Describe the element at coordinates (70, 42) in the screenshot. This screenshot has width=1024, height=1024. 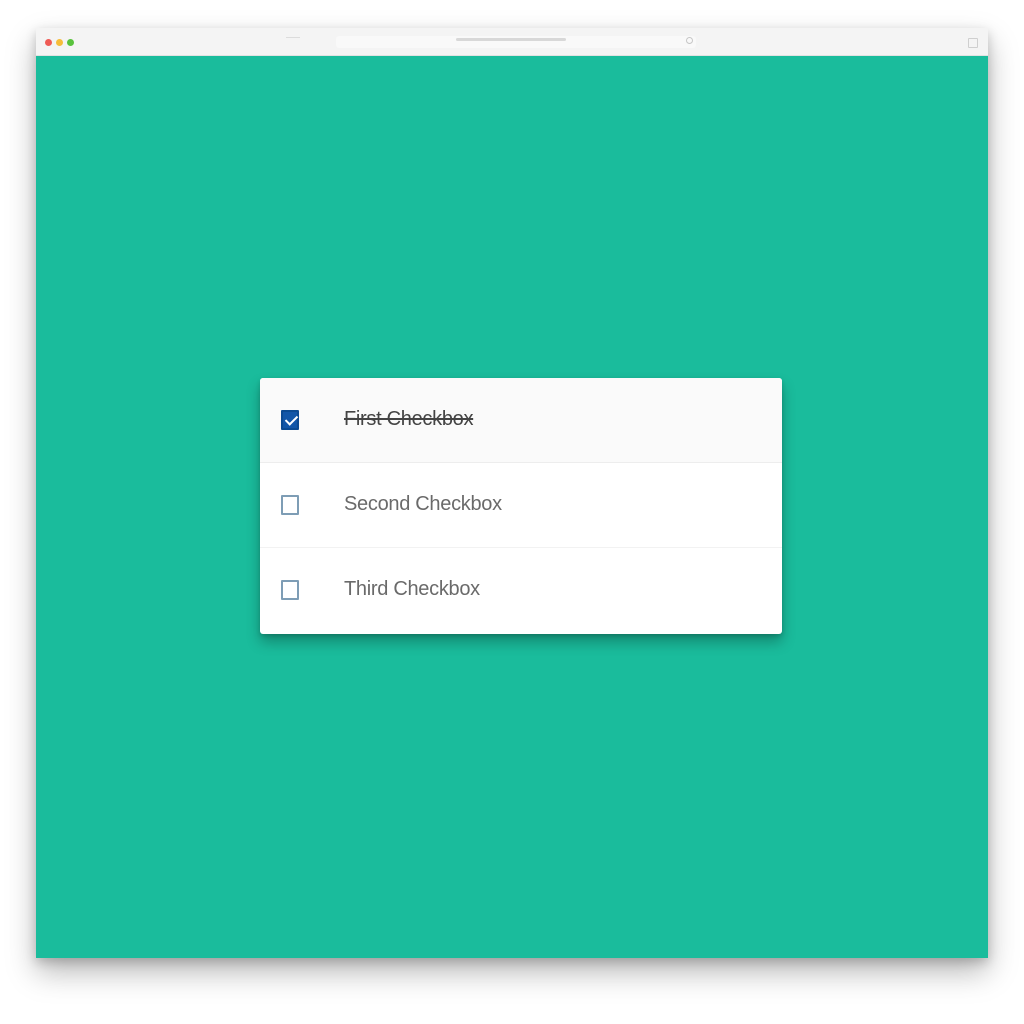
I see `maximize-window-icon` at that location.